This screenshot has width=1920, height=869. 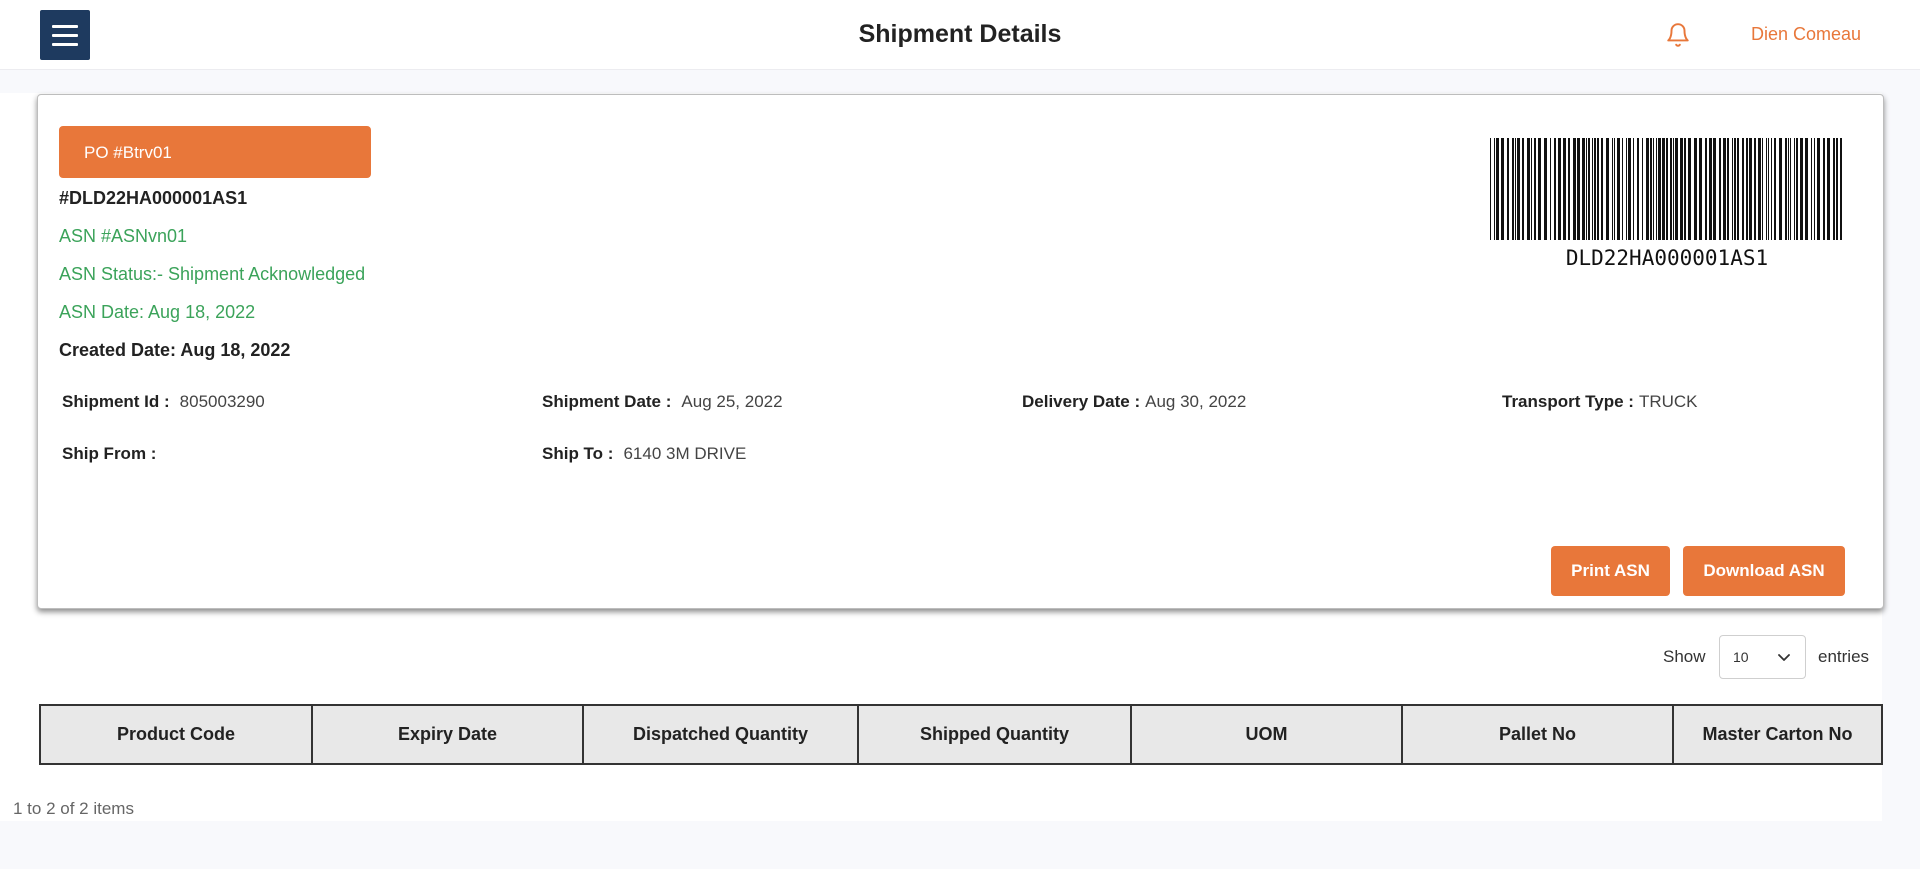 What do you see at coordinates (215, 152) in the screenshot?
I see `po-badge: PO #Btrv01` at bounding box center [215, 152].